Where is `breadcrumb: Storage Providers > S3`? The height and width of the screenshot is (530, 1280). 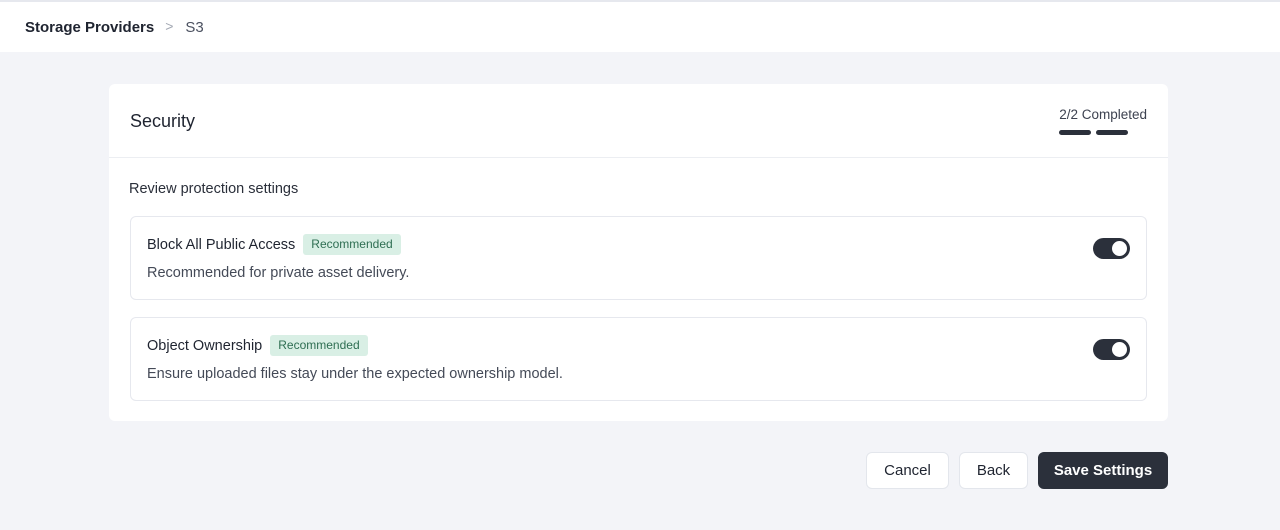
breadcrumb: Storage Providers > S3 is located at coordinates (114, 27).